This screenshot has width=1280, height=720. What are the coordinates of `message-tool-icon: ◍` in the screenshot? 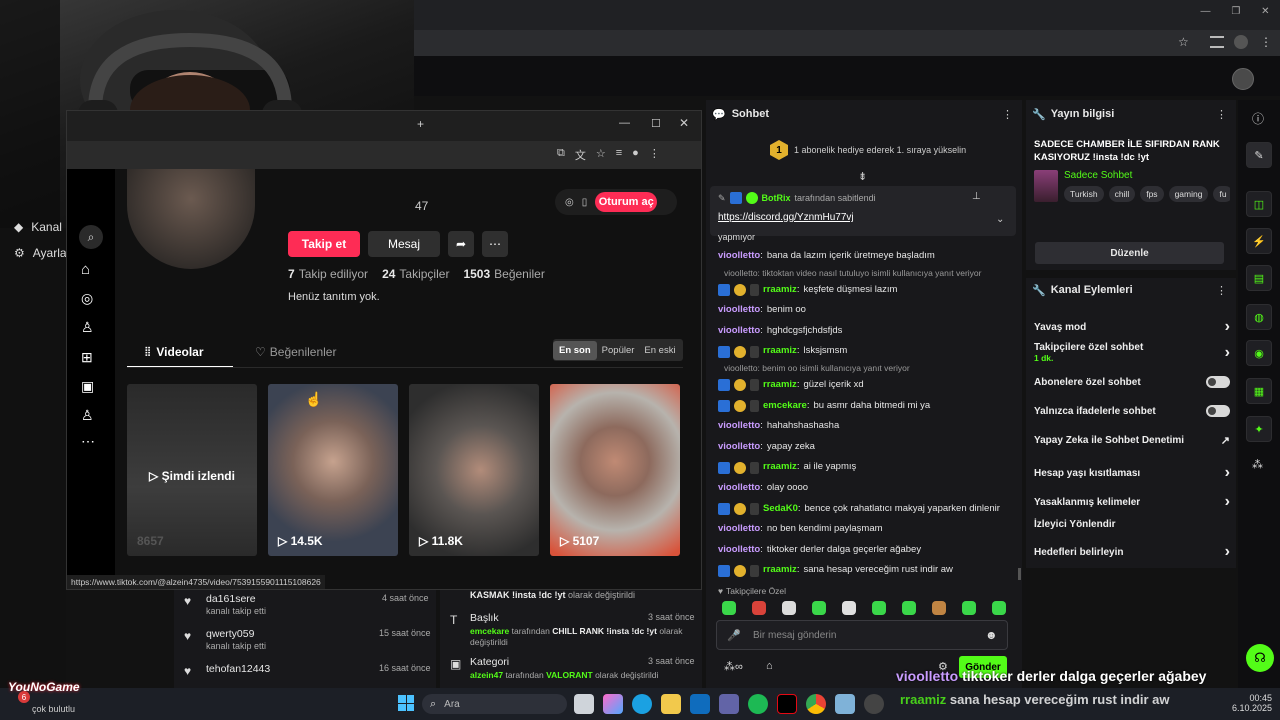 It's located at (1259, 317).